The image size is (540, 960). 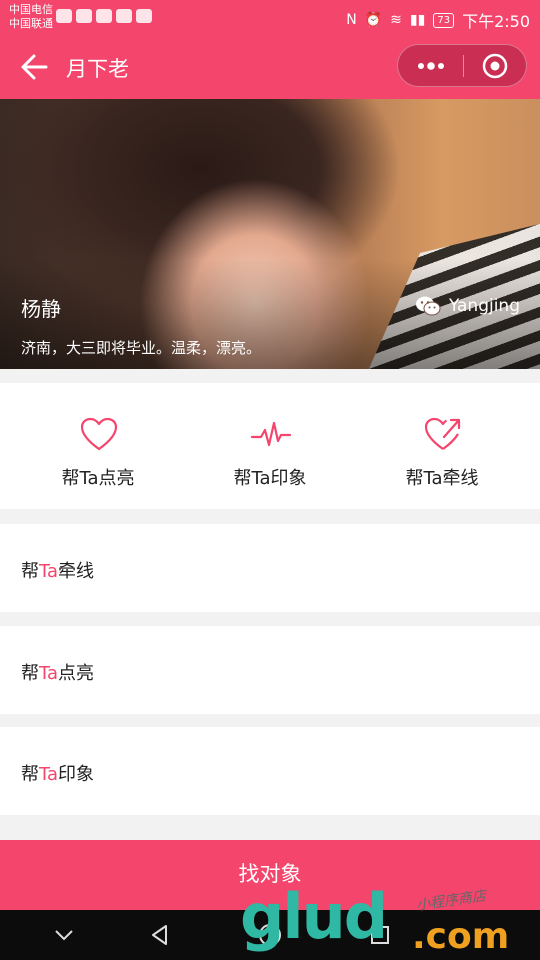 What do you see at coordinates (41, 309) in the screenshot?
I see `profile-name: 杨静` at bounding box center [41, 309].